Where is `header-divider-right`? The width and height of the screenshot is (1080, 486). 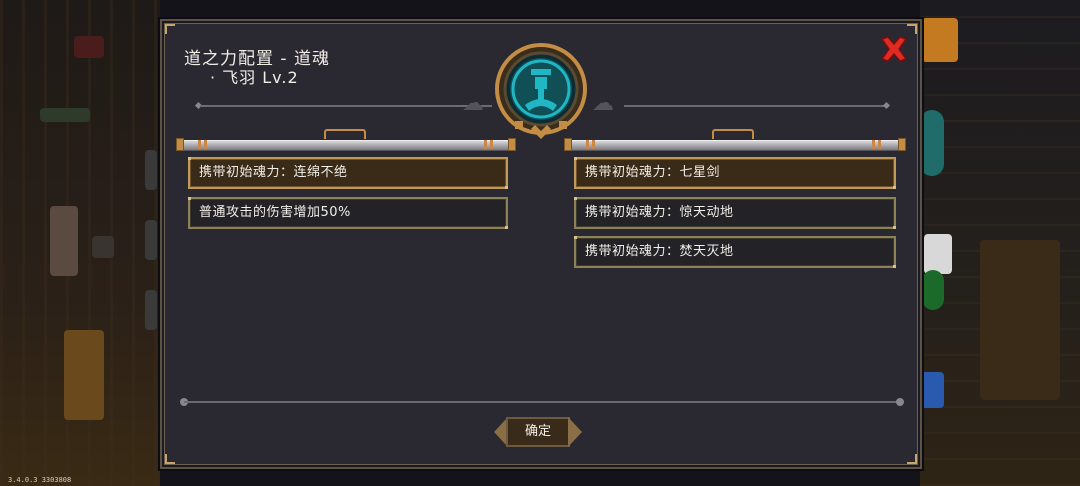
header-divider-right is located at coordinates (755, 106).